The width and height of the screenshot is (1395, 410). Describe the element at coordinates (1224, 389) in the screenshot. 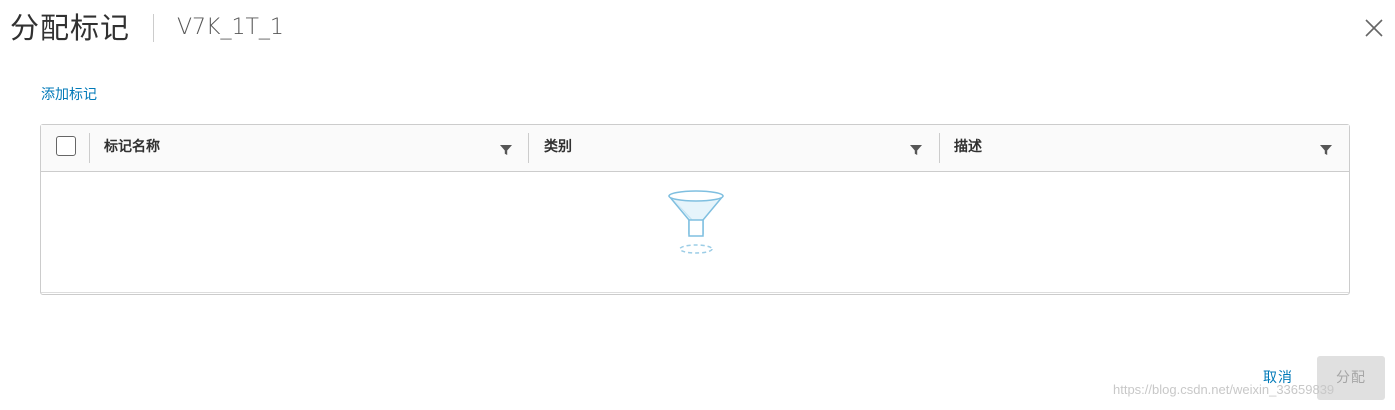

I see `watermark: https://blog.csdn.net/weixin_33659839` at that location.